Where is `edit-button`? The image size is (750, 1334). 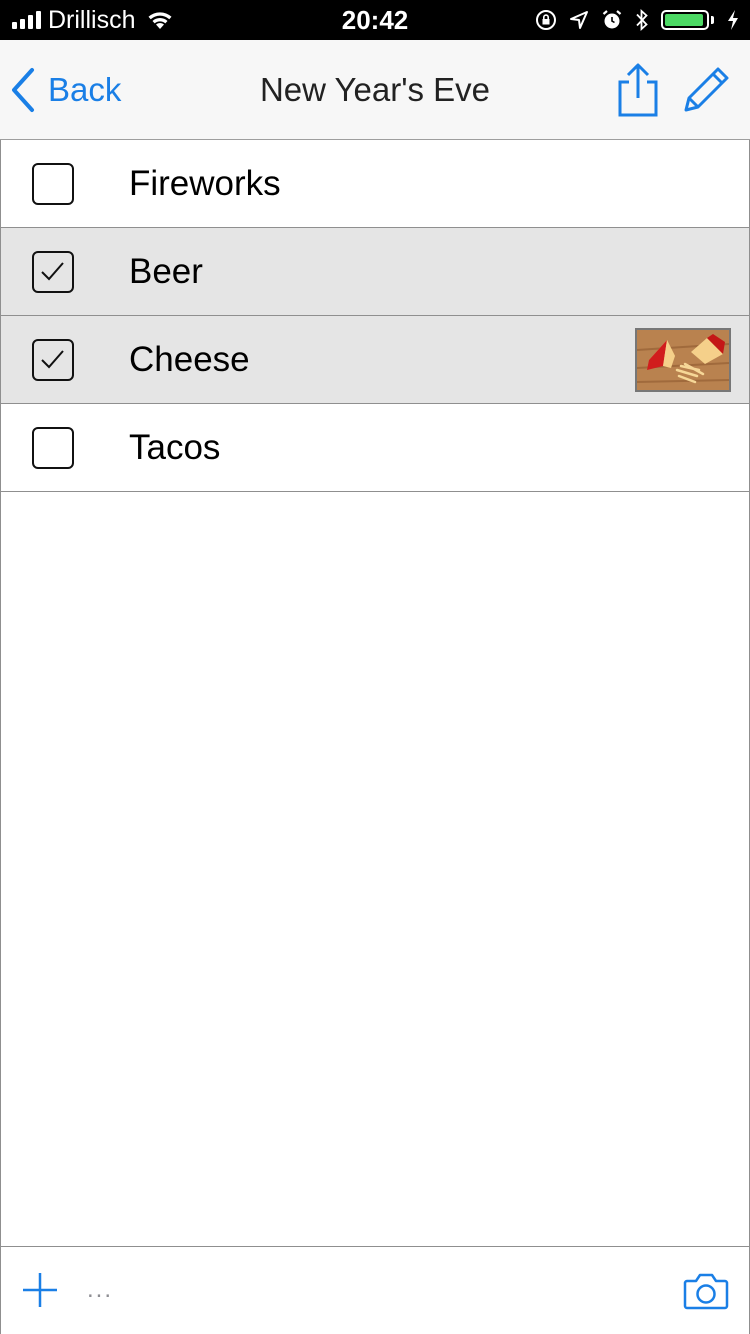
edit-button is located at coordinates (706, 90).